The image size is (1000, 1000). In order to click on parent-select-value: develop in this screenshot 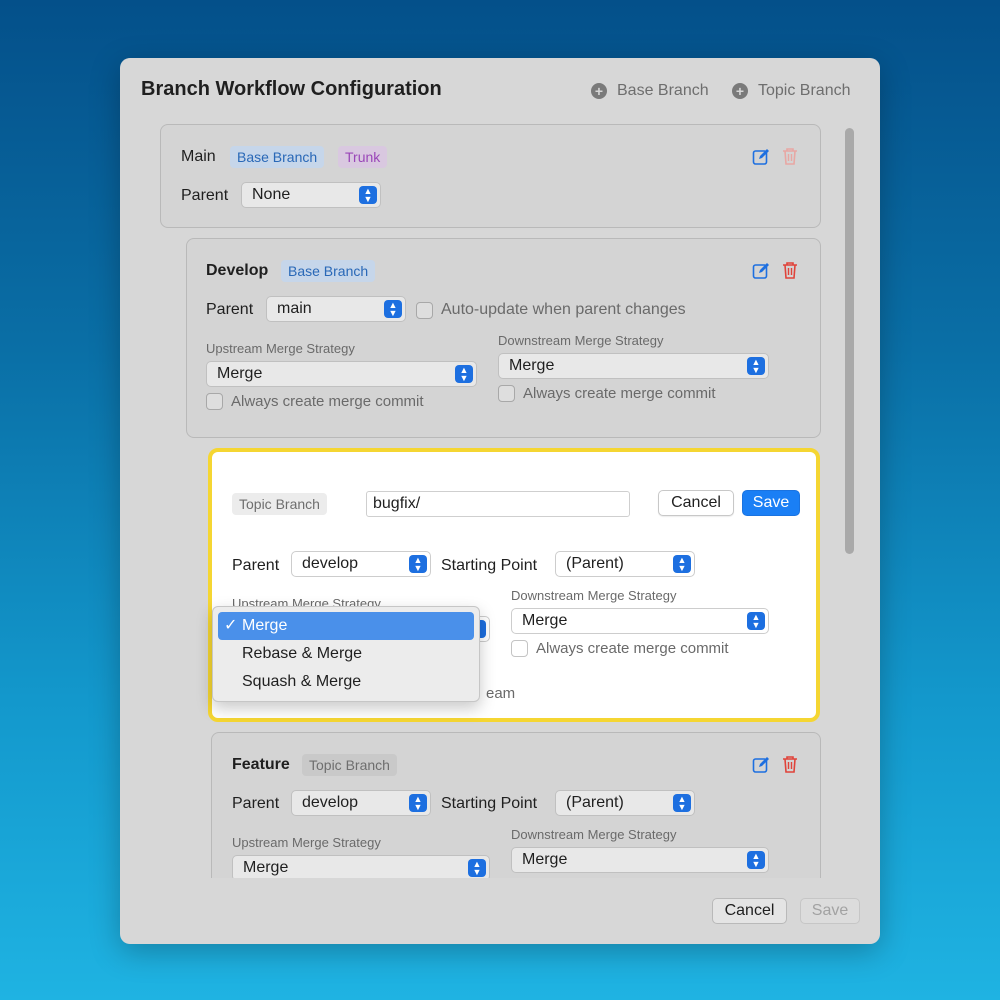, I will do `click(330, 802)`.